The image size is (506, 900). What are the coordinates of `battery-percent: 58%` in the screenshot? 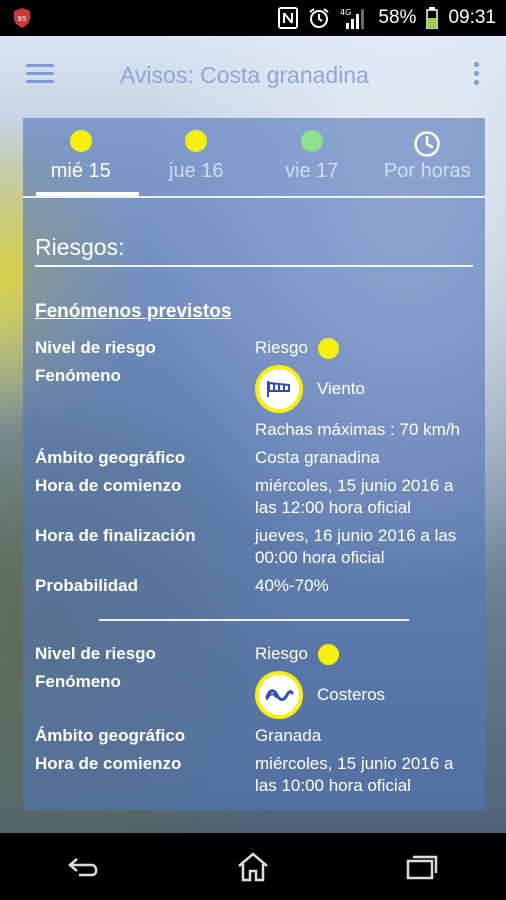 It's located at (397, 17).